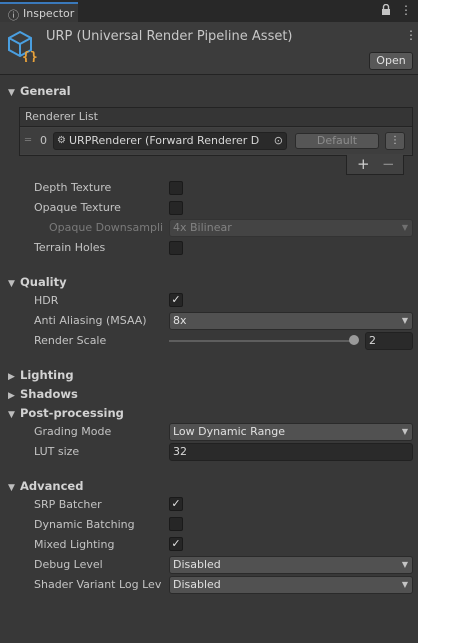 This screenshot has width=464, height=643. Describe the element at coordinates (68, 504) in the screenshot. I see `srp-batcher-label: SRP Batcher` at that location.